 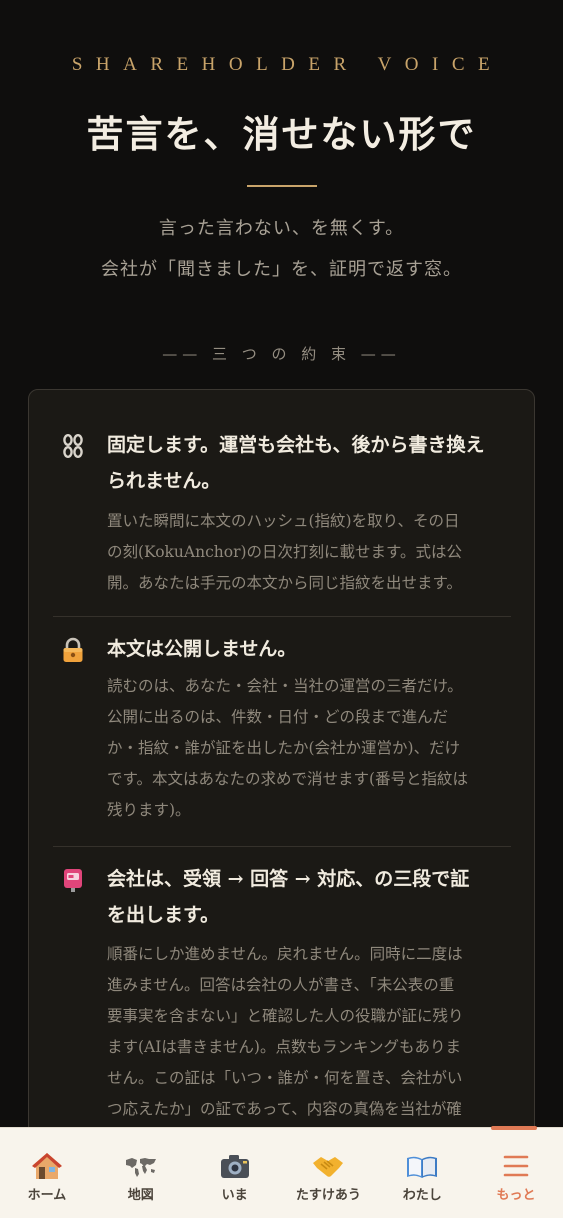 I want to click on tab-now: いま, so click(x=235, y=1173).